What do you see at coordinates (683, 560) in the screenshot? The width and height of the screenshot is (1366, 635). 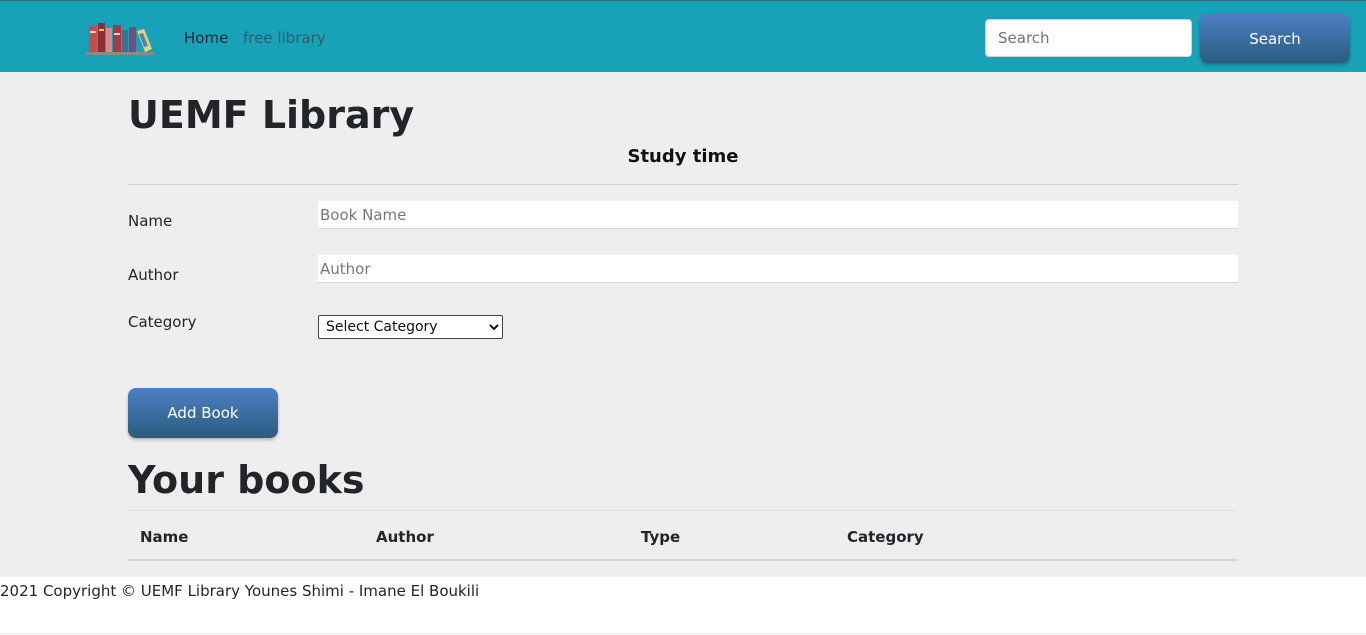 I see `table-header-border` at bounding box center [683, 560].